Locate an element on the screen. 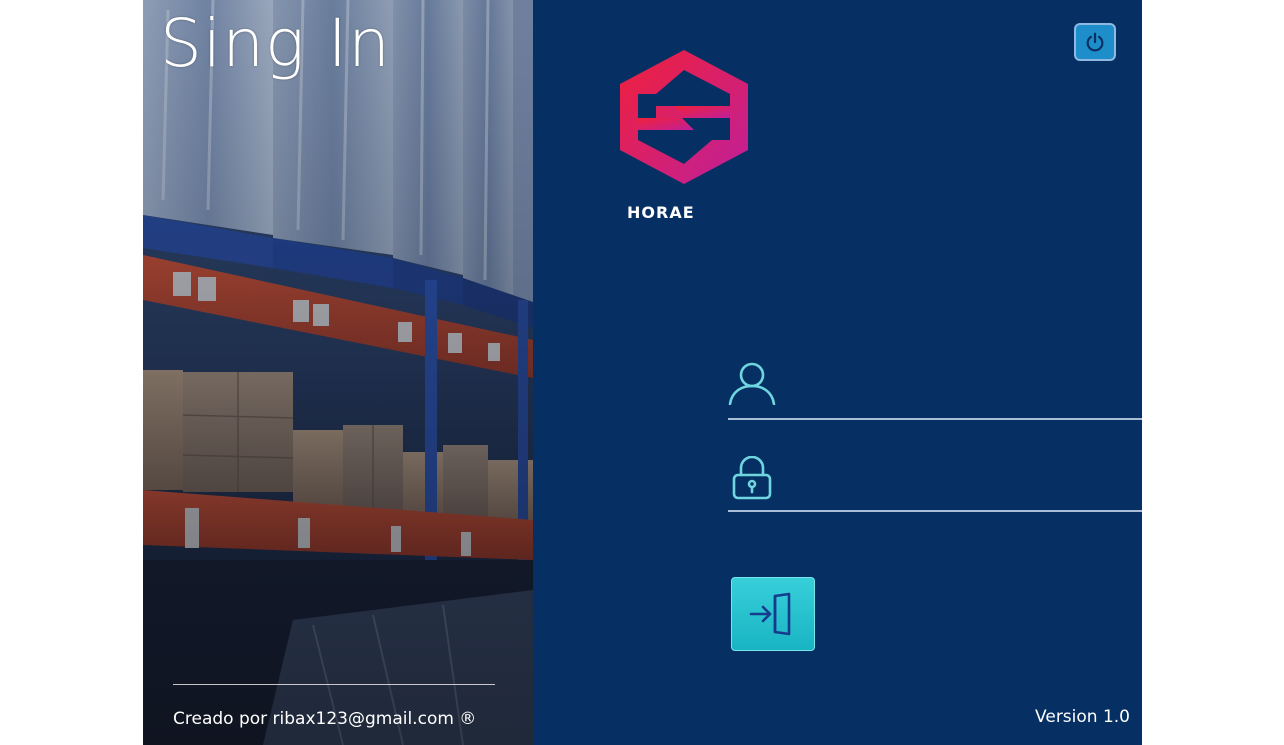  horae-logo-icon is located at coordinates (684, 117).